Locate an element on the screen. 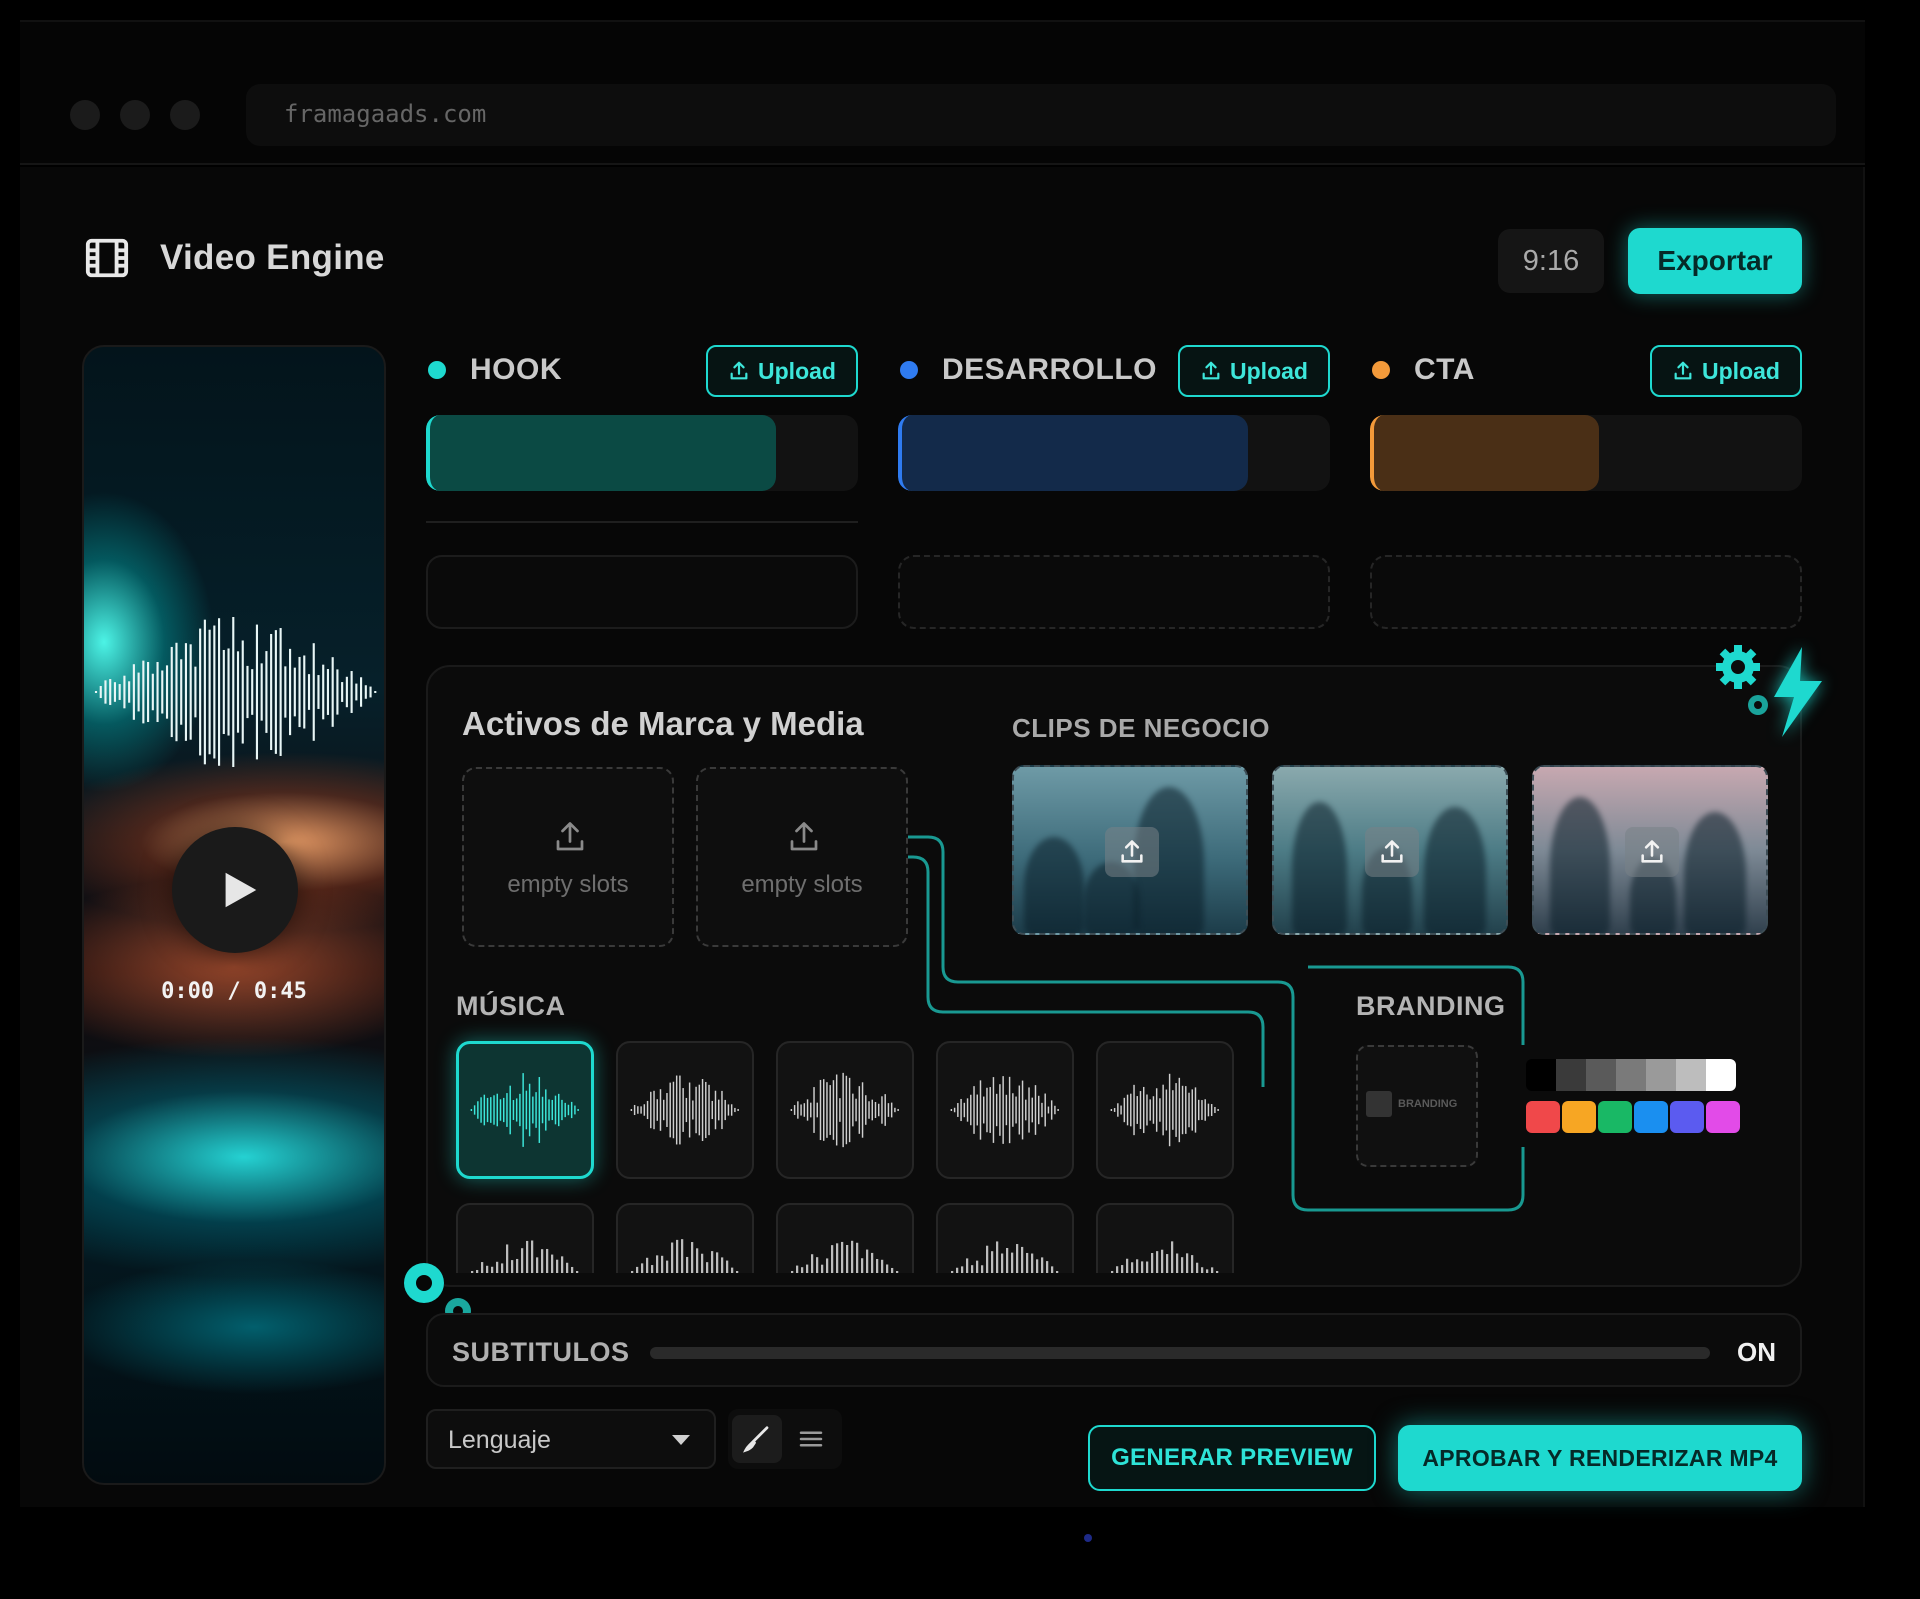  segment-drop-slot-hook is located at coordinates (642, 592).